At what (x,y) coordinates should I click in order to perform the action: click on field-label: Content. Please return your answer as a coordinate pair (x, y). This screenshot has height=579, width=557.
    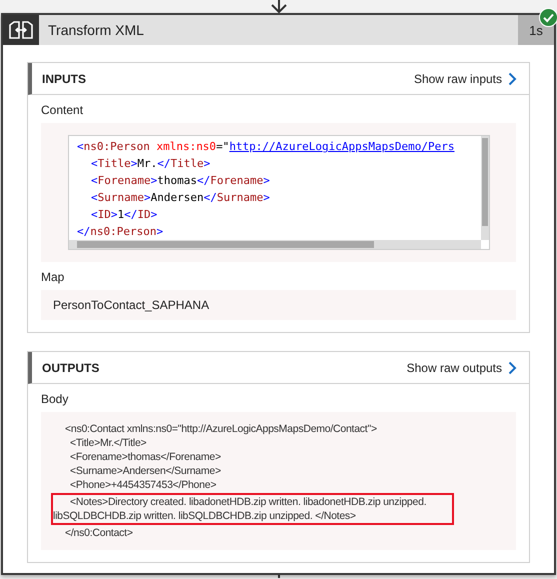
    Looking at the image, I should click on (62, 110).